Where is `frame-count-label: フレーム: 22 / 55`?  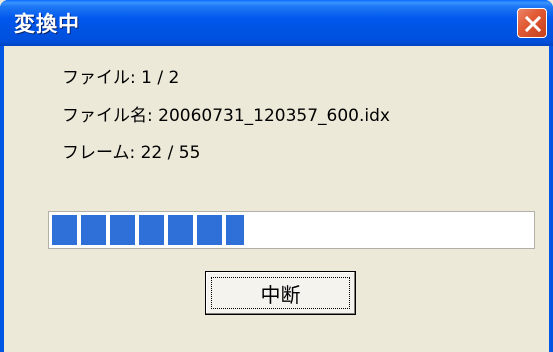 frame-count-label: フレーム: 22 / 55 is located at coordinates (131, 153).